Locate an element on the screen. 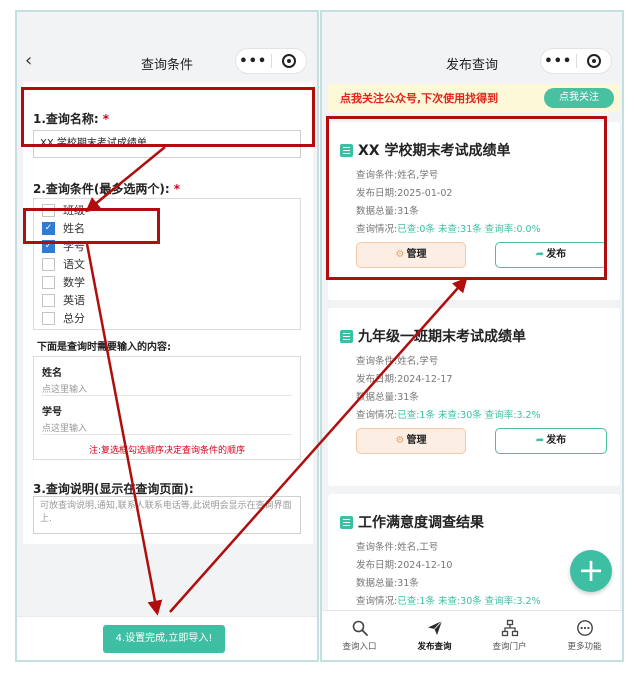 The width and height of the screenshot is (636, 678). nav-bar: ‹ 查询条件 ••• is located at coordinates (167, 46).